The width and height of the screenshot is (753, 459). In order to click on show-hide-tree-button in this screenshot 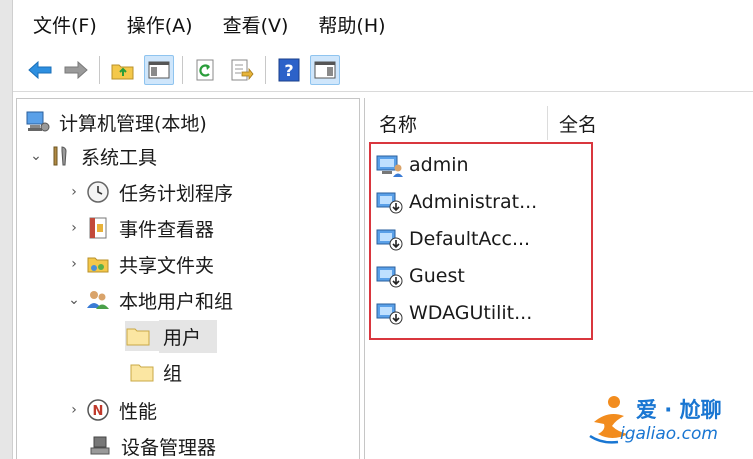, I will do `click(159, 69)`.